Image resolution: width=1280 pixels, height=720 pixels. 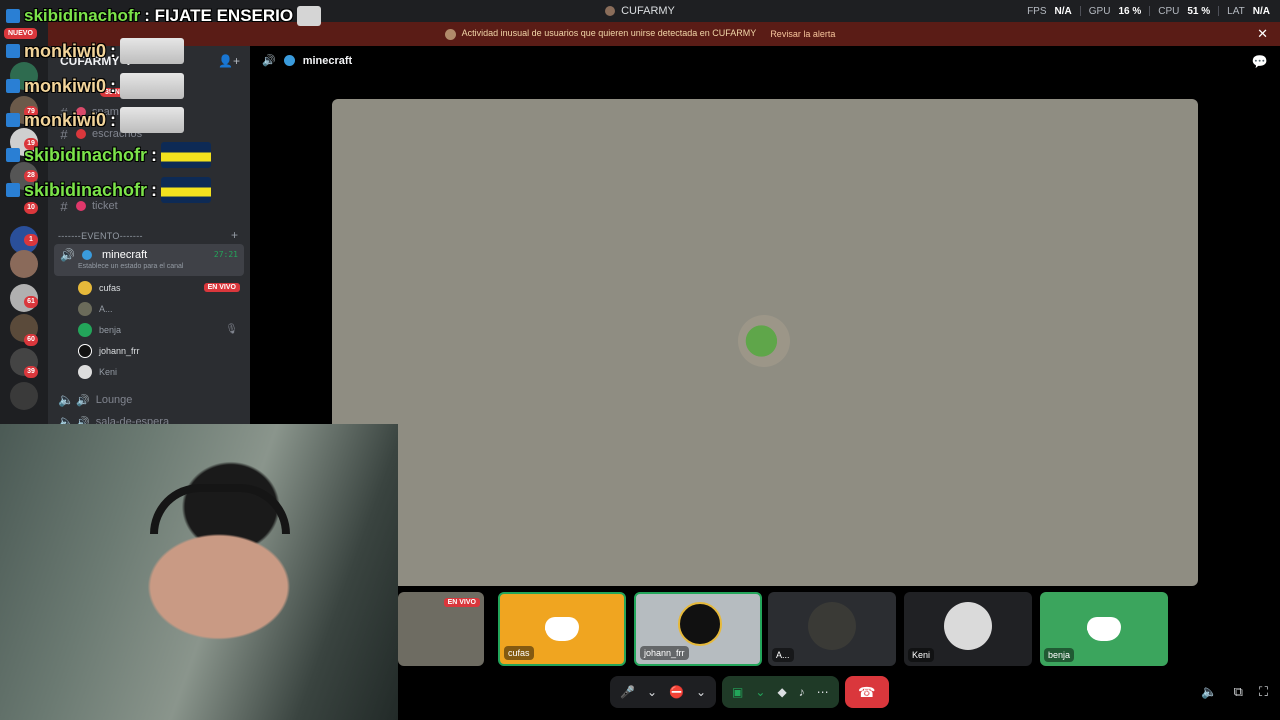 I want to click on review-alert-link: Revisar la alerta, so click(x=802, y=34).